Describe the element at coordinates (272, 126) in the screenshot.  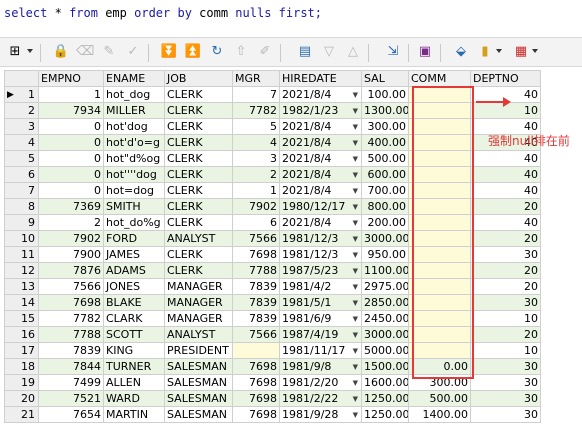
I see `table-row: 30hot'dogCLERK52021/8/4300.0040` at that location.